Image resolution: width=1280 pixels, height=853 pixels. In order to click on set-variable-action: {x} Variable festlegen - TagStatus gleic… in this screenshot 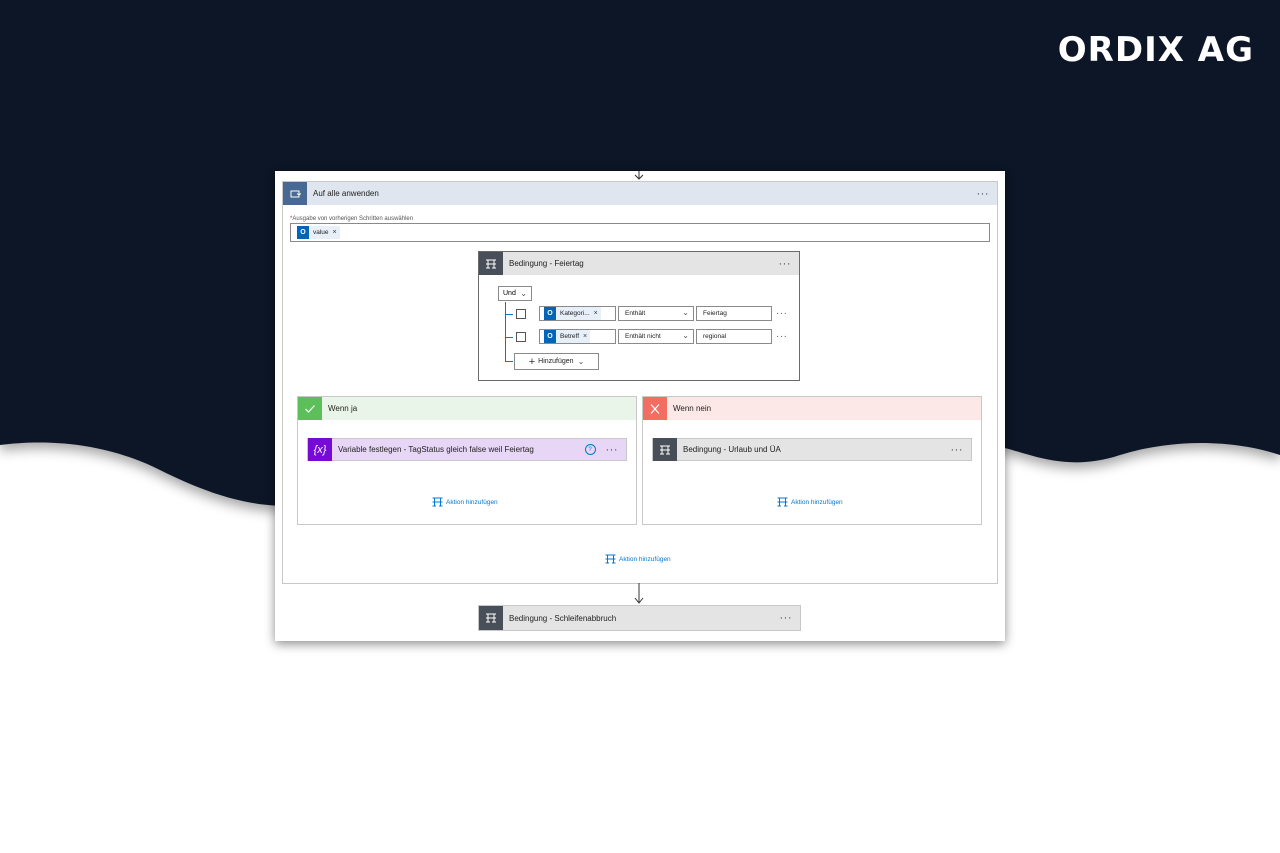, I will do `click(467, 449)`.